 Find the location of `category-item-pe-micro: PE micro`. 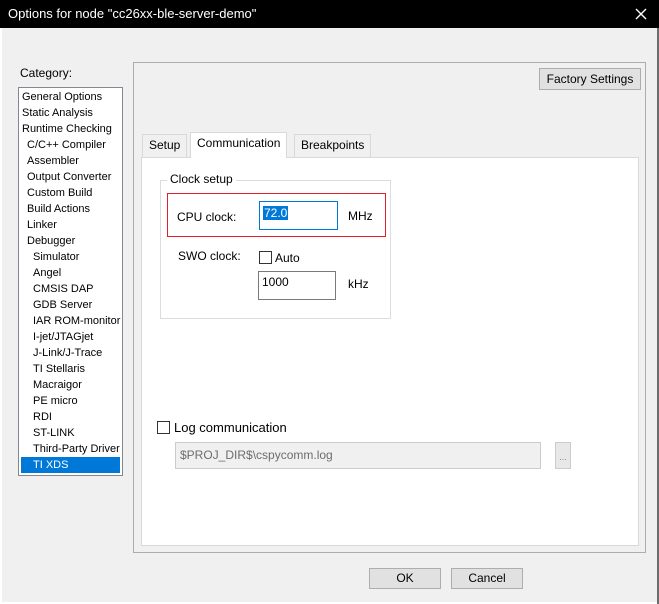

category-item-pe-micro: PE micro is located at coordinates (70, 401).